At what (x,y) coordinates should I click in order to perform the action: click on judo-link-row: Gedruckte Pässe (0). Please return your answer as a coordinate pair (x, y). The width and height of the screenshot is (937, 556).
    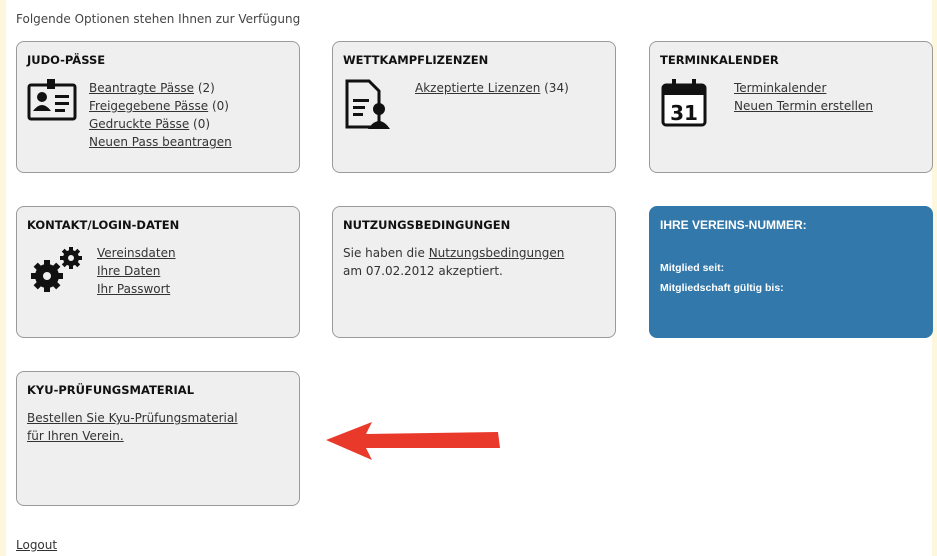
    Looking at the image, I should click on (160, 124).